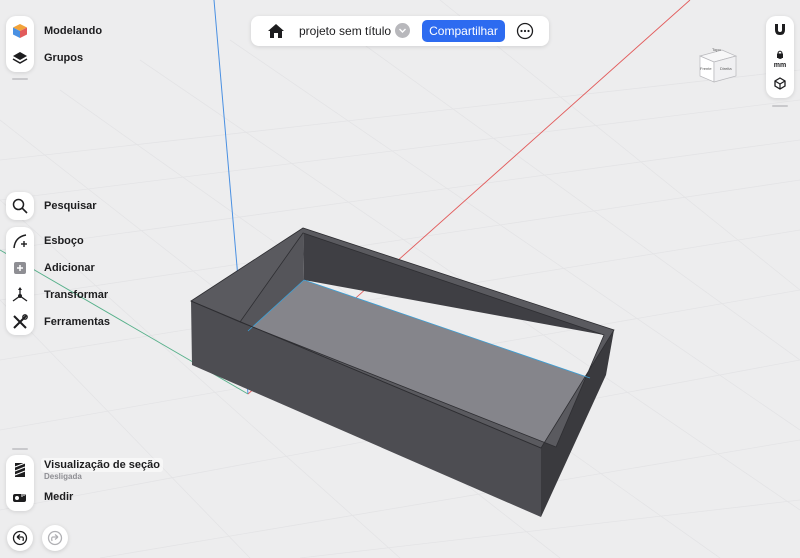 The height and width of the screenshot is (558, 800). Describe the element at coordinates (20, 449) in the screenshot. I see `bottom-divider` at that location.